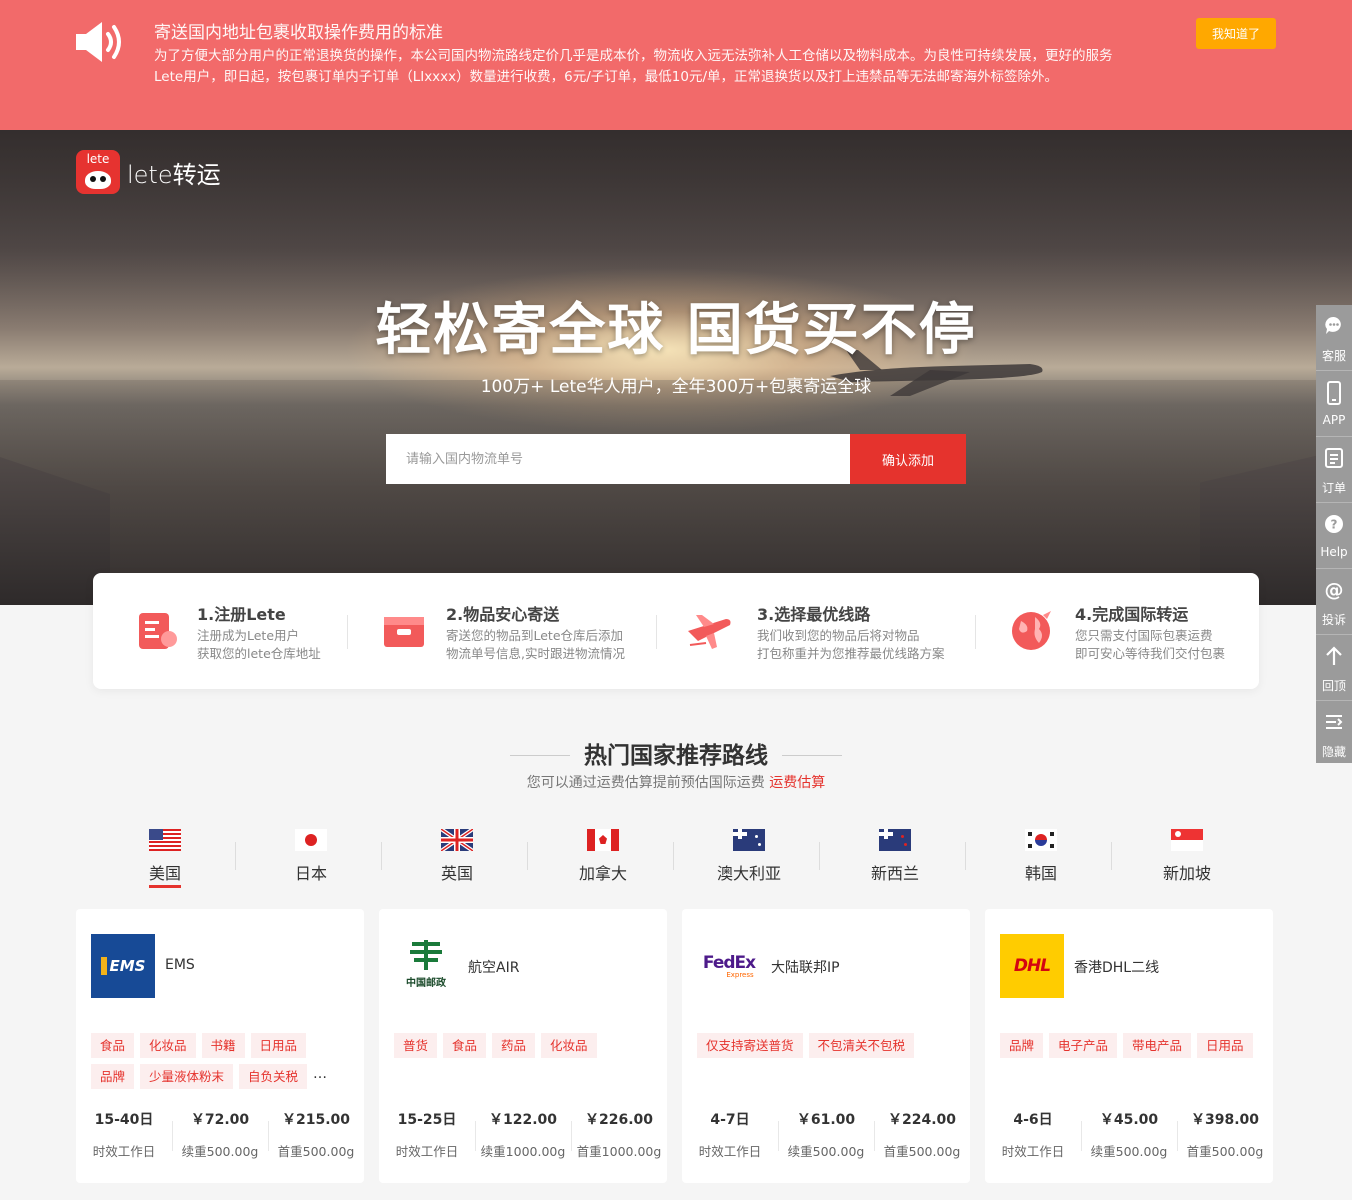 Image resolution: width=1352 pixels, height=1200 pixels. I want to click on step-deliver: 4.完成国际转运 您只需支付国际包裹运费 即可安心等待我们交付包裹, so click(1117, 631).